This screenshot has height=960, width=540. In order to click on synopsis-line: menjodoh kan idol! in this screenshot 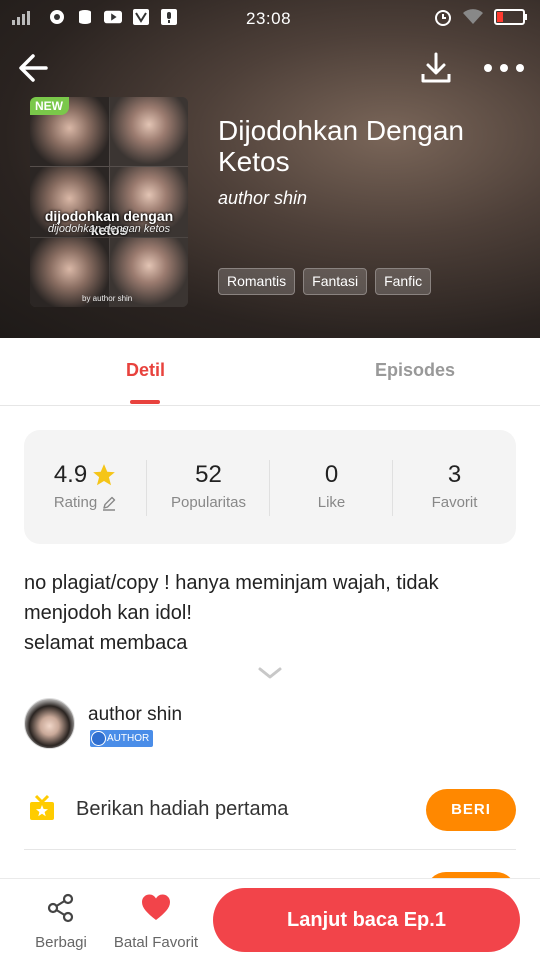, I will do `click(108, 613)`.